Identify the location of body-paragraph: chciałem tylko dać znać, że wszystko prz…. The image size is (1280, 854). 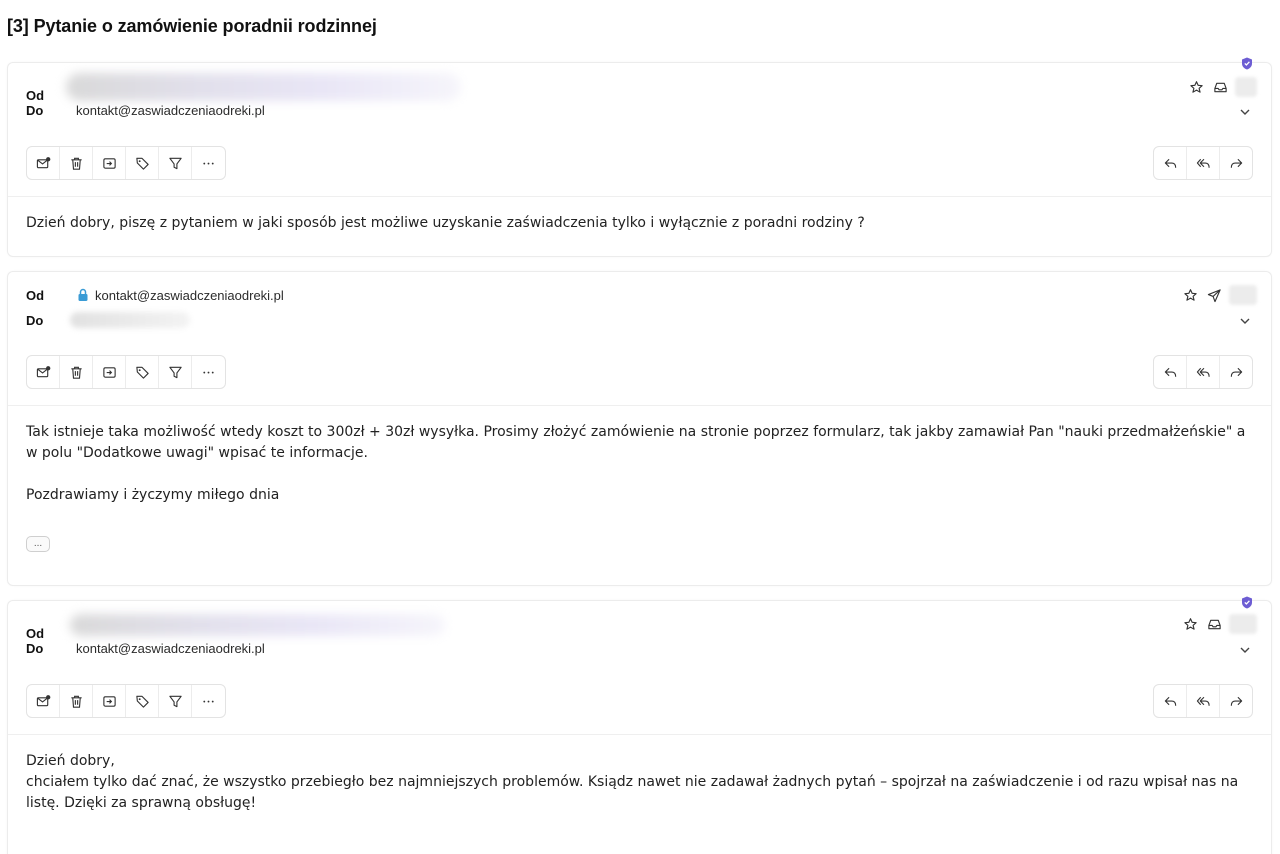
(632, 792).